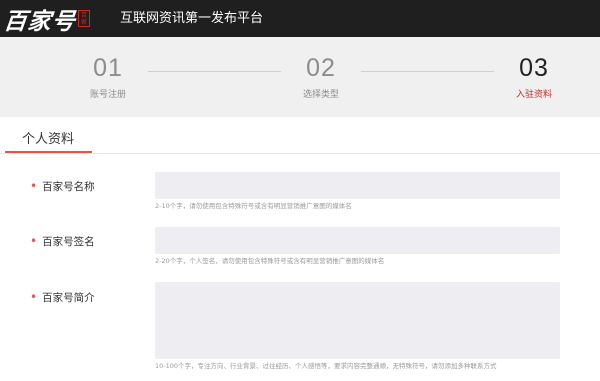 The image size is (600, 381). I want to click on signature-label: • 百家号签名, so click(62, 241).